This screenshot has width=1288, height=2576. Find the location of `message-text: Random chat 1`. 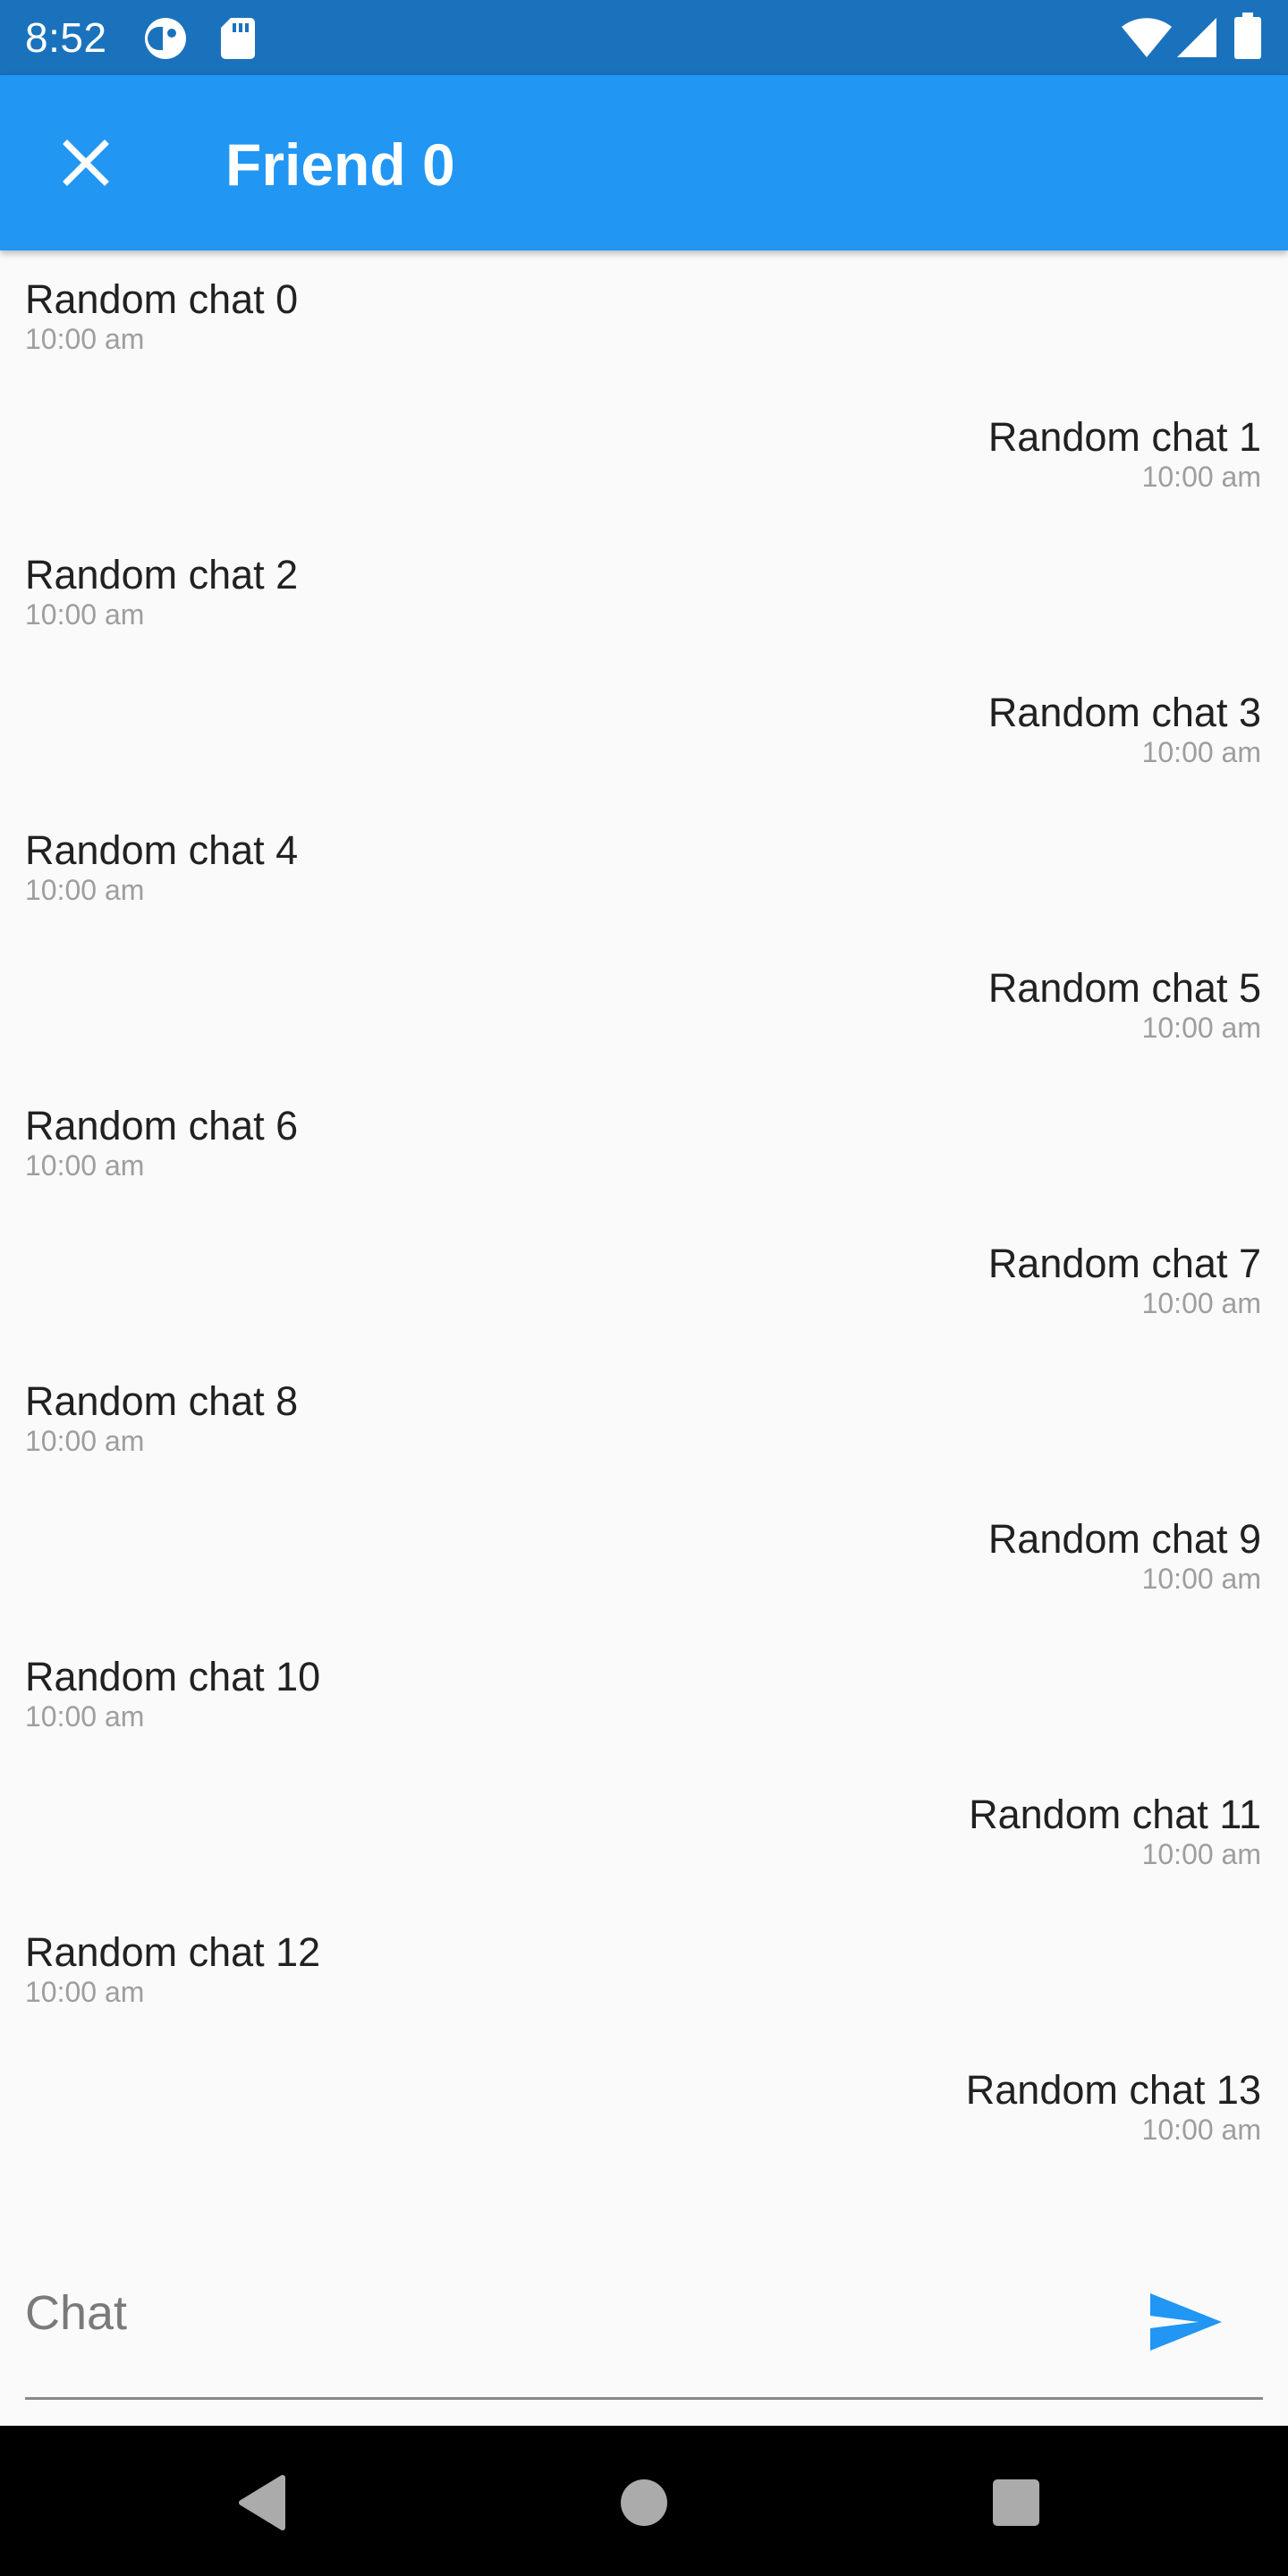

message-text: Random chat 1 is located at coordinates (1124, 437).